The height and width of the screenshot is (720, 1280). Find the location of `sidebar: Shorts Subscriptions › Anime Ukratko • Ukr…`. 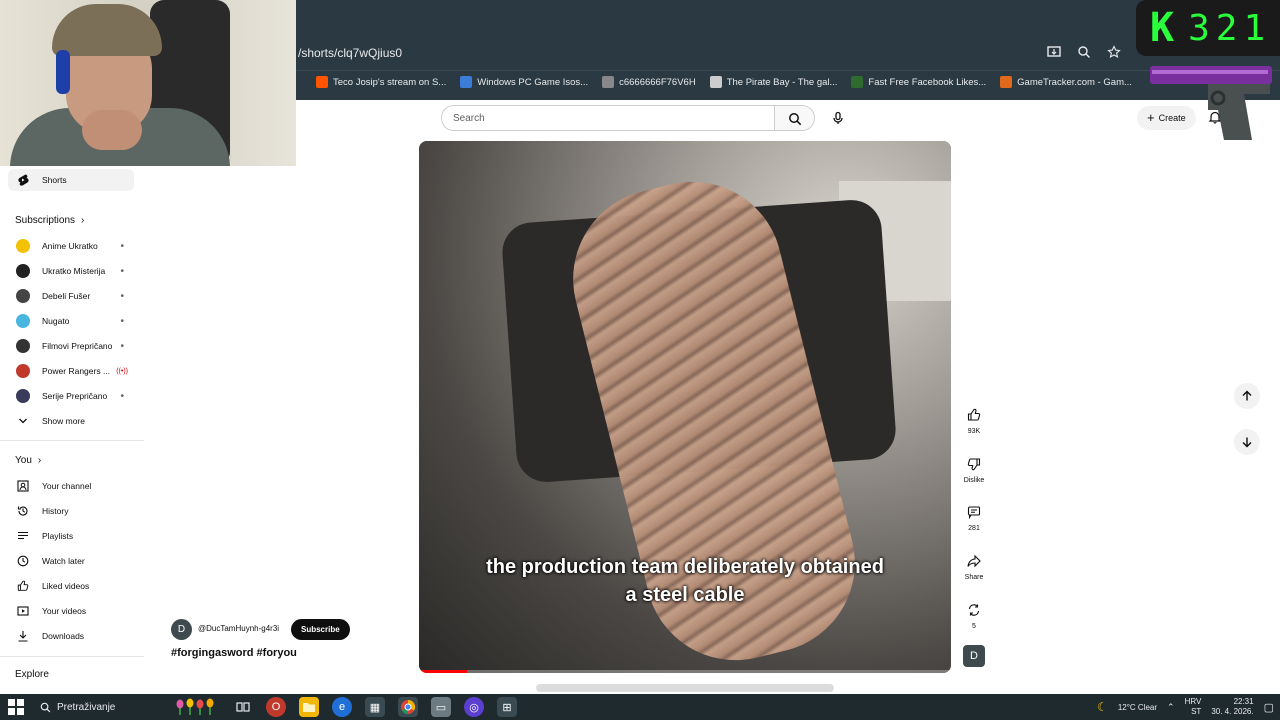

sidebar: Shorts Subscriptions › Anime Ukratko • Ukr… is located at coordinates (72, 430).